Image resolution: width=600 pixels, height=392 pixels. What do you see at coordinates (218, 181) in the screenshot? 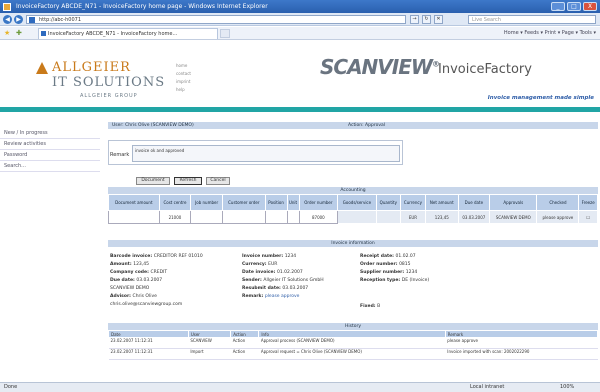
I see `cancel-button: Cancel` at bounding box center [218, 181].